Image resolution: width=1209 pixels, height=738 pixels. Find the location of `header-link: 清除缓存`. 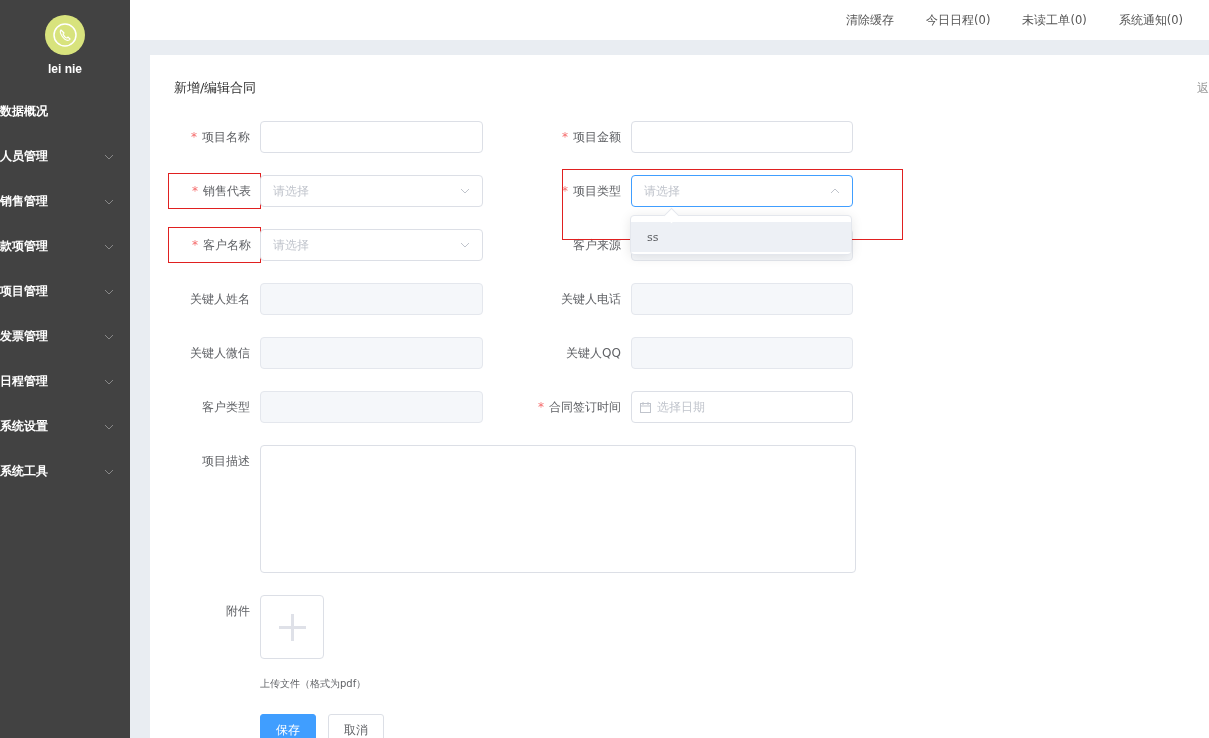

header-link: 清除缓存 is located at coordinates (870, 20).